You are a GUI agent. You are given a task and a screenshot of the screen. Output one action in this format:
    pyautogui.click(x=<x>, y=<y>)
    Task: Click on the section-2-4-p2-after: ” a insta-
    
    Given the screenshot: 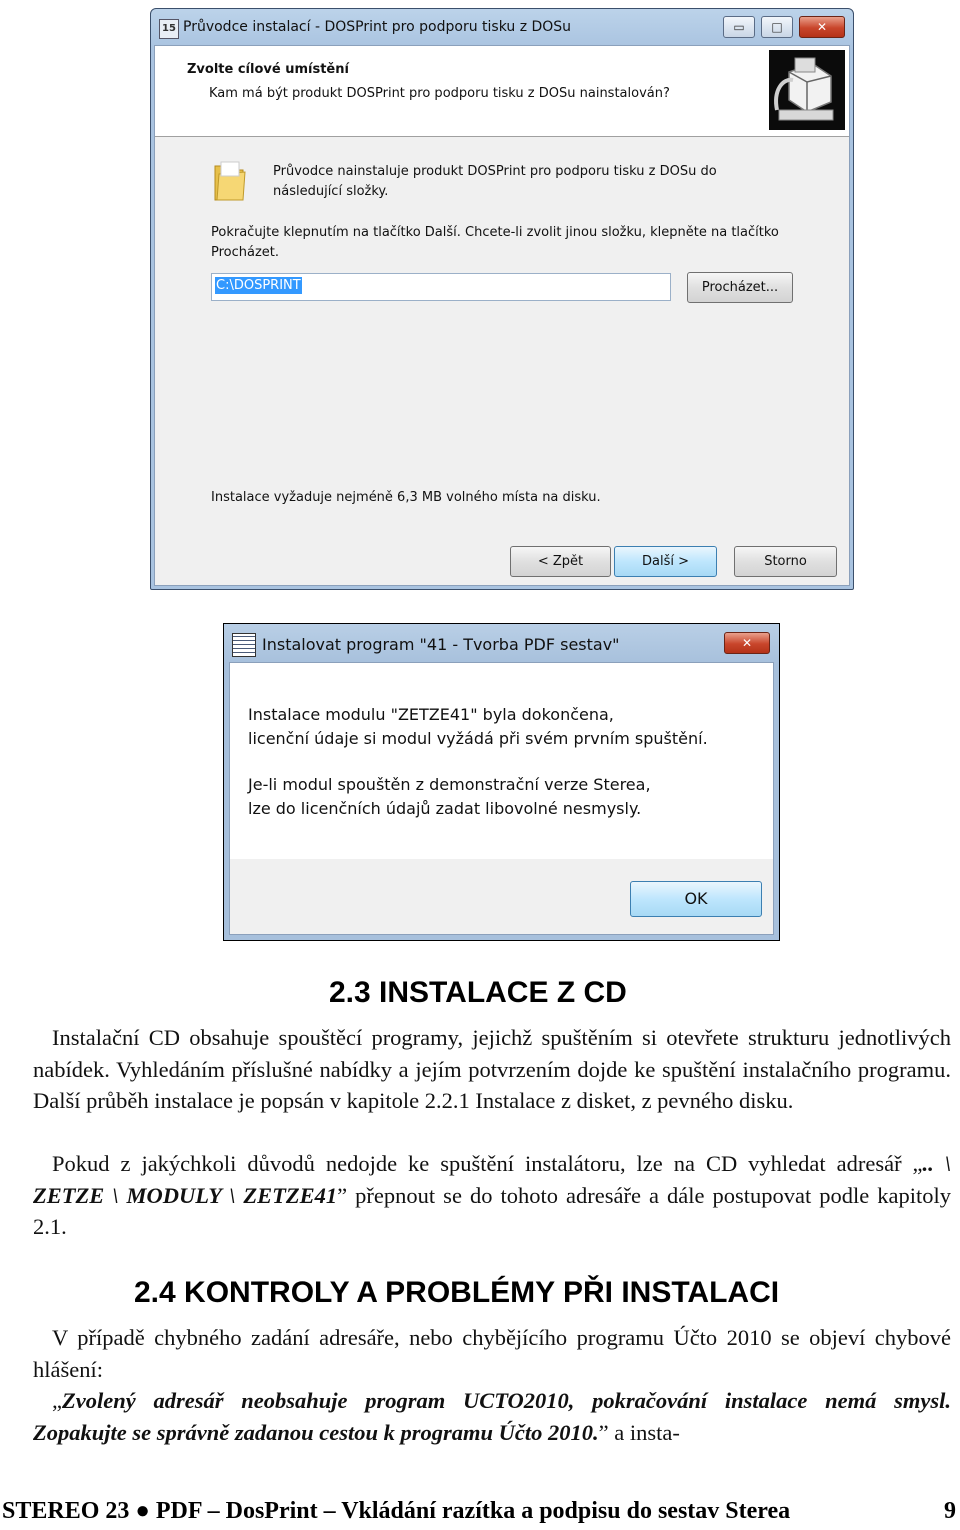 What is the action you would take?
    pyautogui.click(x=639, y=1432)
    